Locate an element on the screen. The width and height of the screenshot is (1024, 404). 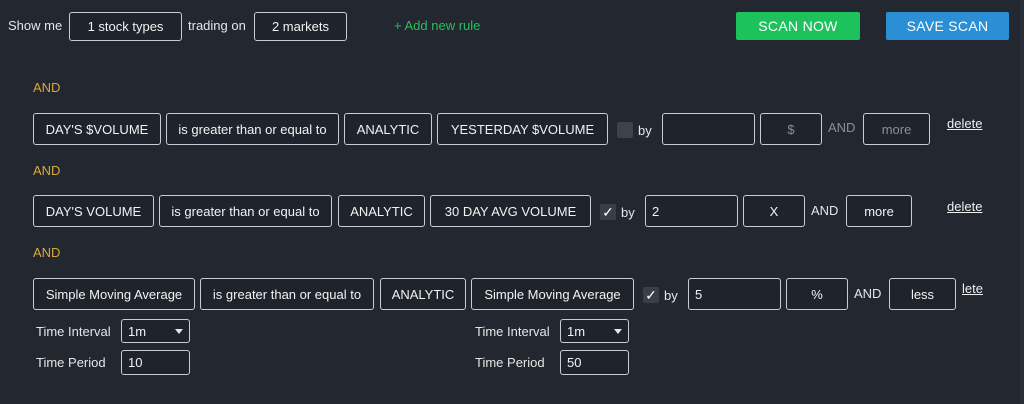
rule-field-button: DAY'S VOLUME is located at coordinates (93, 211).